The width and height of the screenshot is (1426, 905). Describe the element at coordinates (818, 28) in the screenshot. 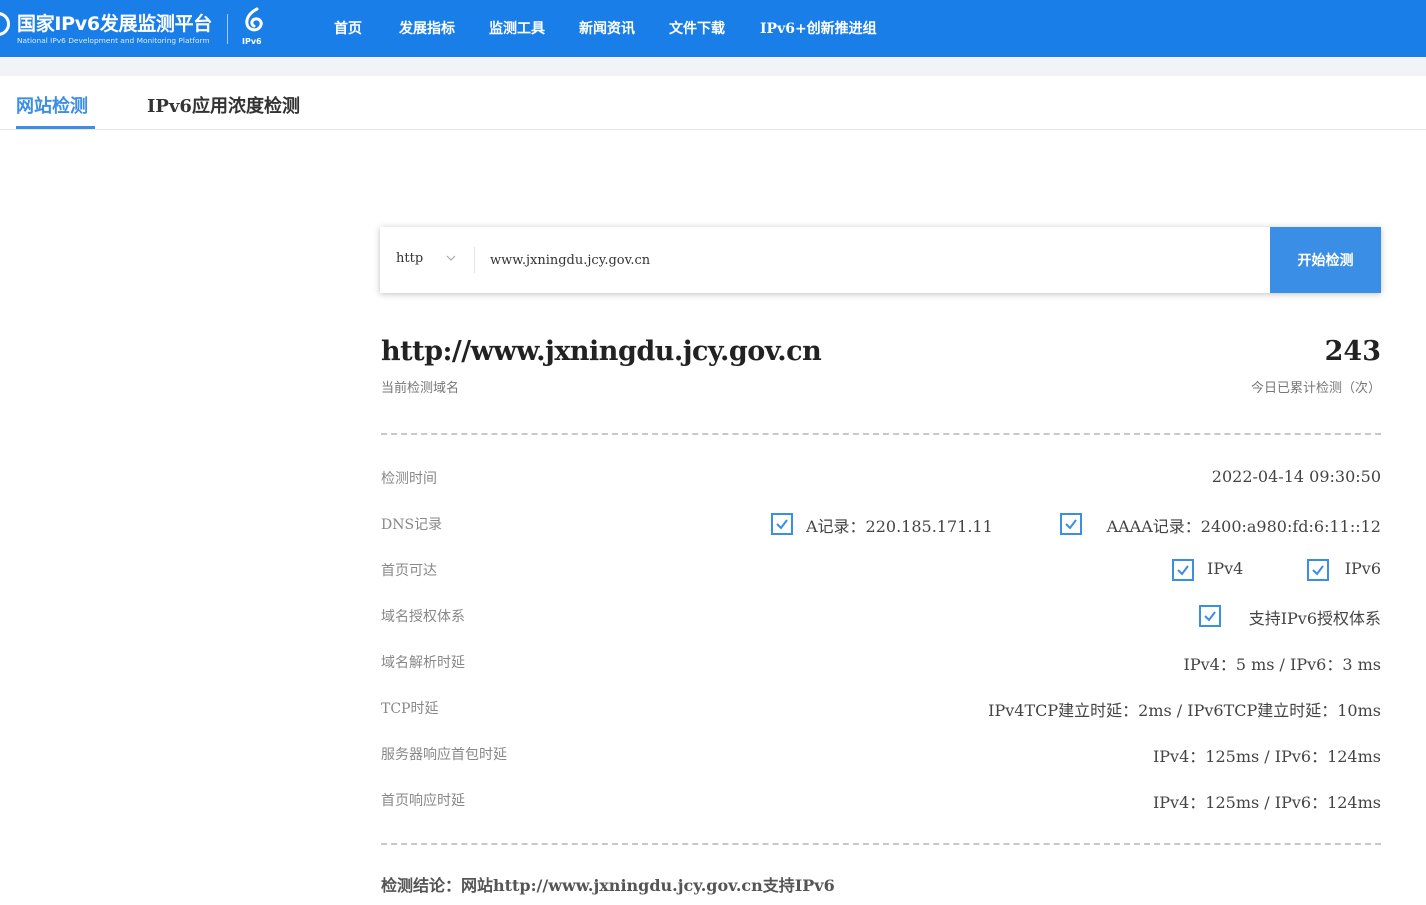

I see `nav-ipv6-plus: IPv6+创新推进组` at that location.